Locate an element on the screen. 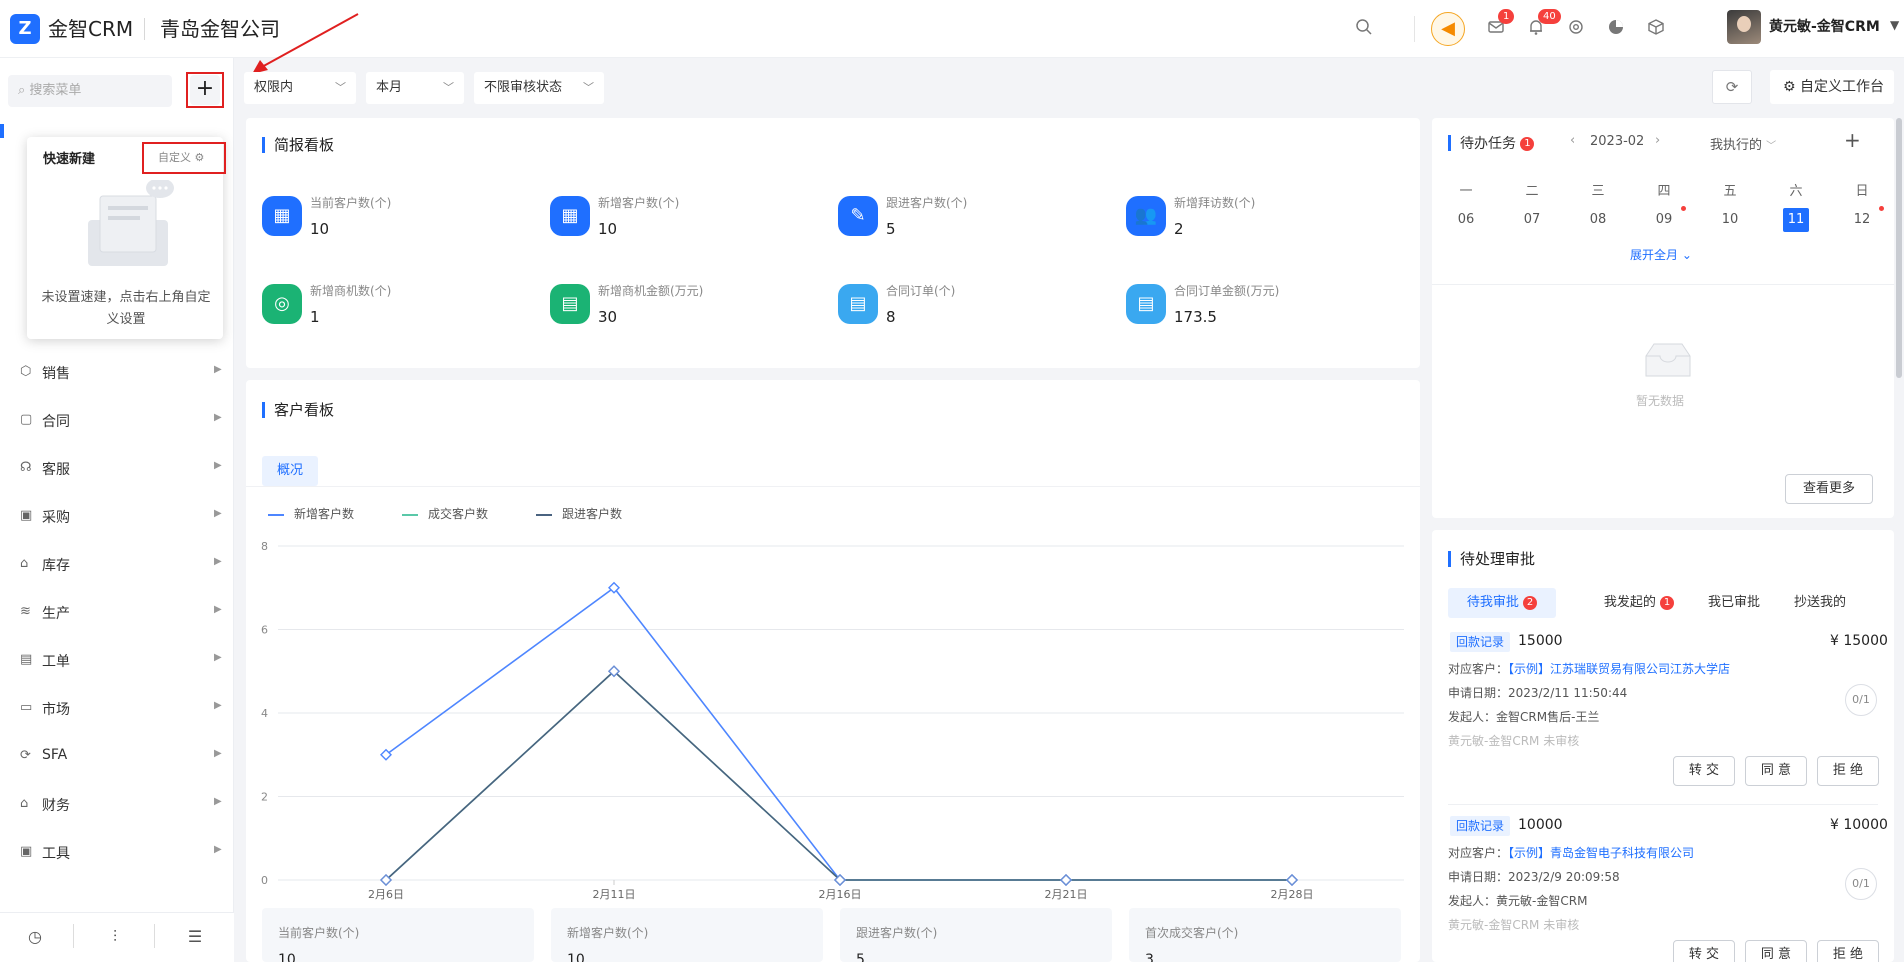  tab-approval: 我发起的 1 is located at coordinates (1639, 603).